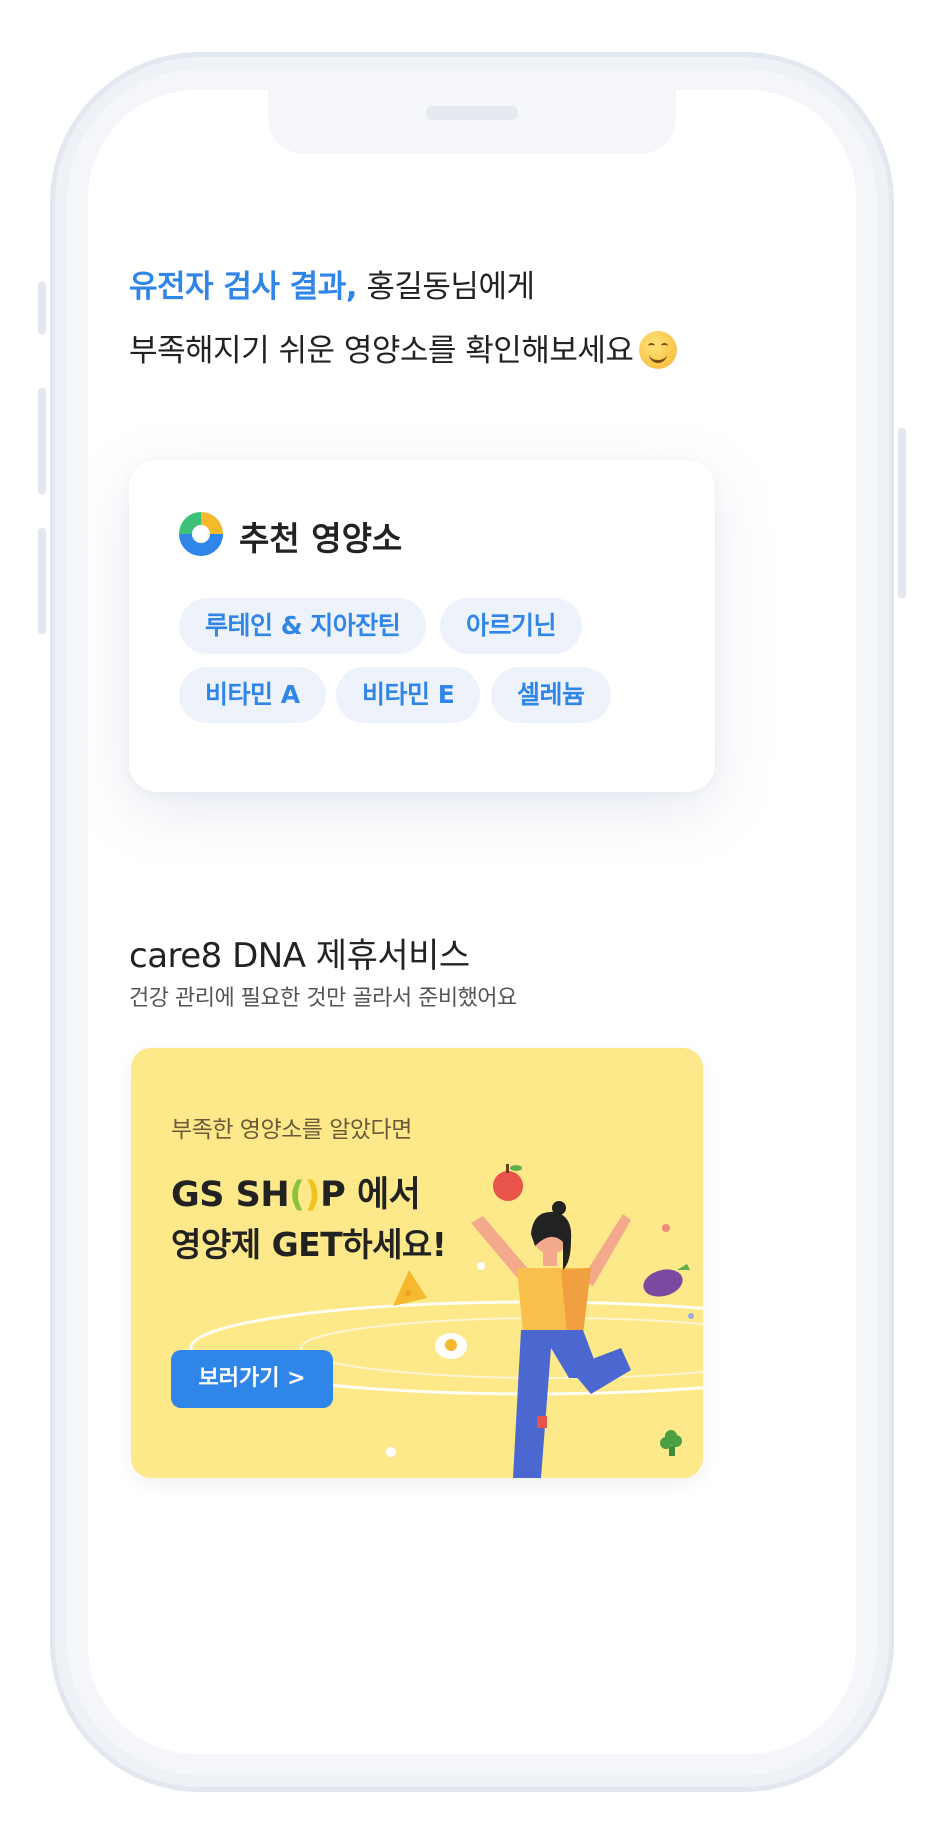 The height and width of the screenshot is (1835, 944). What do you see at coordinates (381, 351) in the screenshot?
I see `greeting-line2: 부족해지기 쉬운 영양소를 확인해보세요` at bounding box center [381, 351].